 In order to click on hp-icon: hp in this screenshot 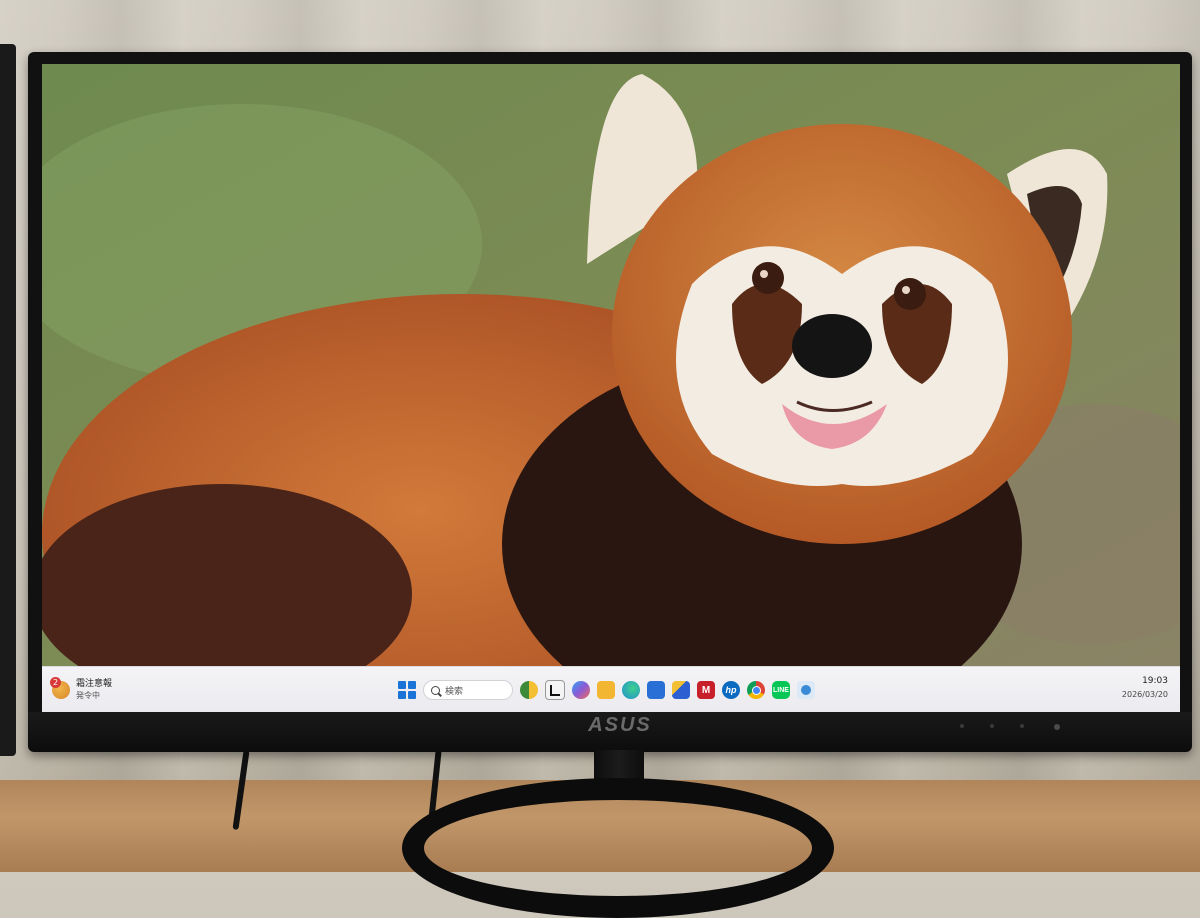, I will do `click(731, 690)`.